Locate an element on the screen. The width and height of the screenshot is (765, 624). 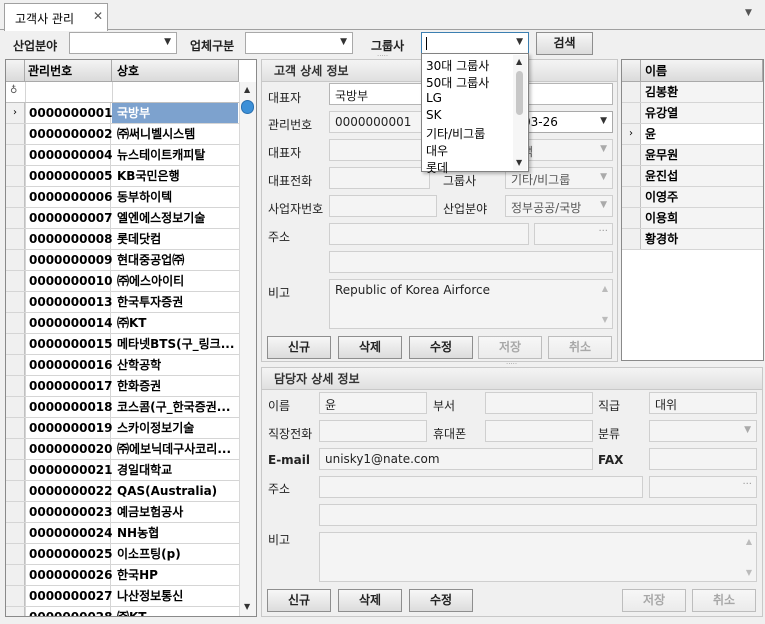
group-combo: ▼ is located at coordinates (475, 43).